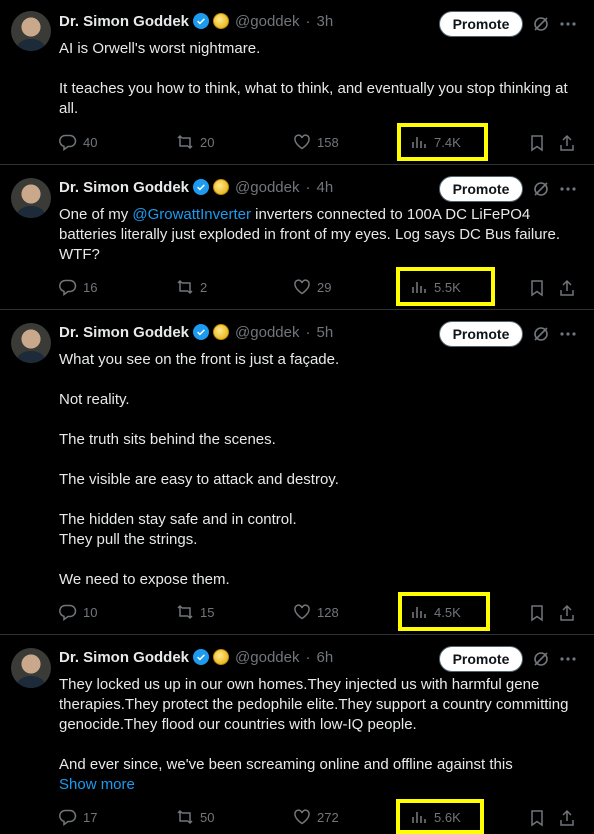  Describe the element at coordinates (316, 612) in the screenshot. I see `like-button: 128` at that location.